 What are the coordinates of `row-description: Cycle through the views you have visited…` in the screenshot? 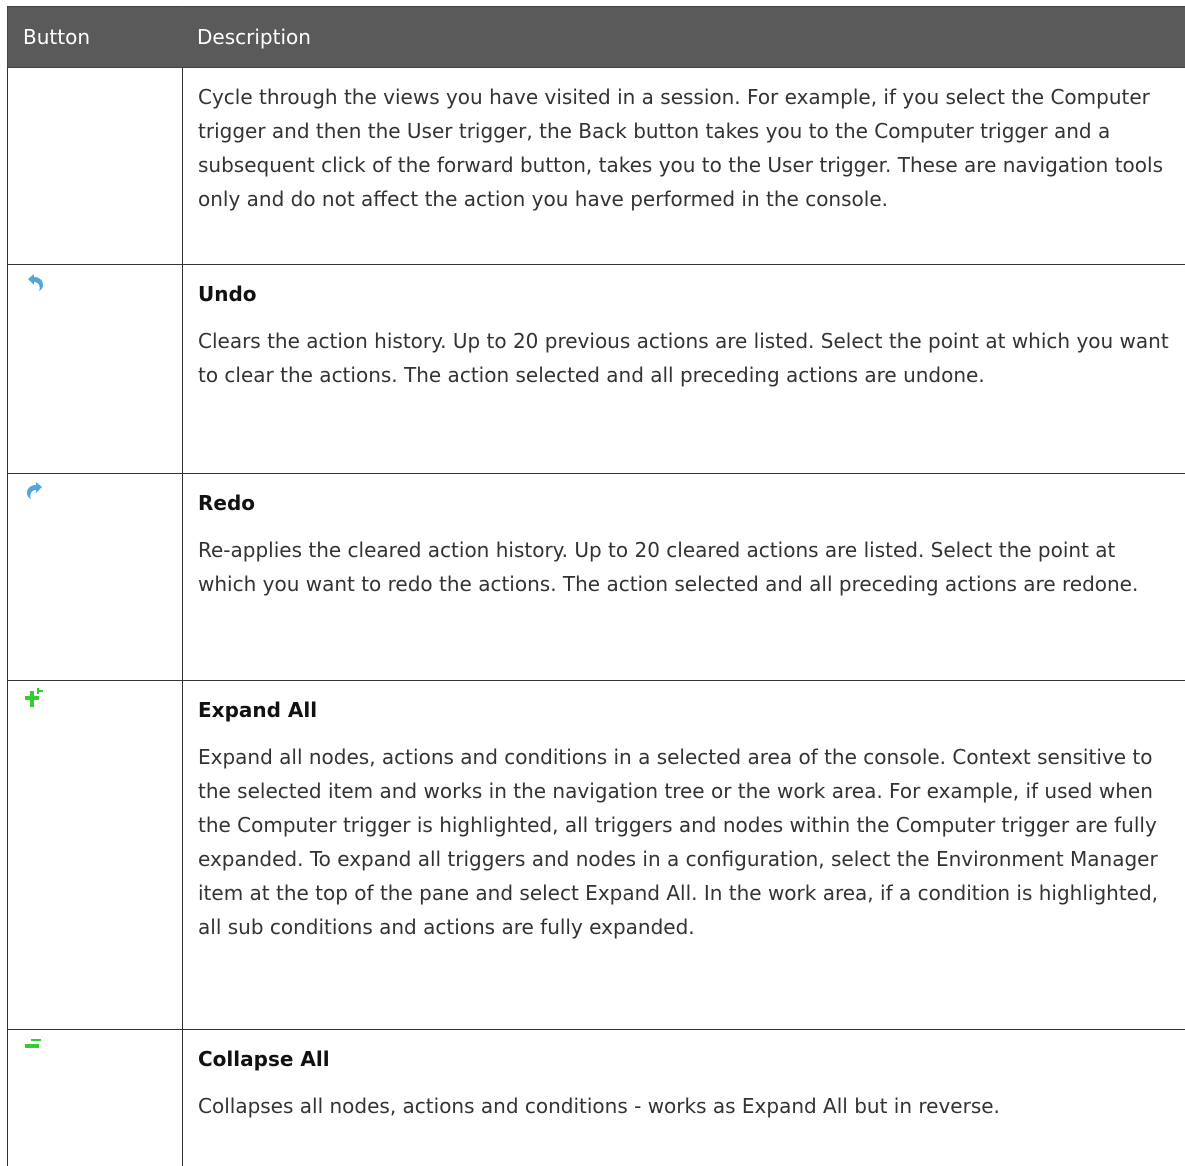 It's located at (685, 148).